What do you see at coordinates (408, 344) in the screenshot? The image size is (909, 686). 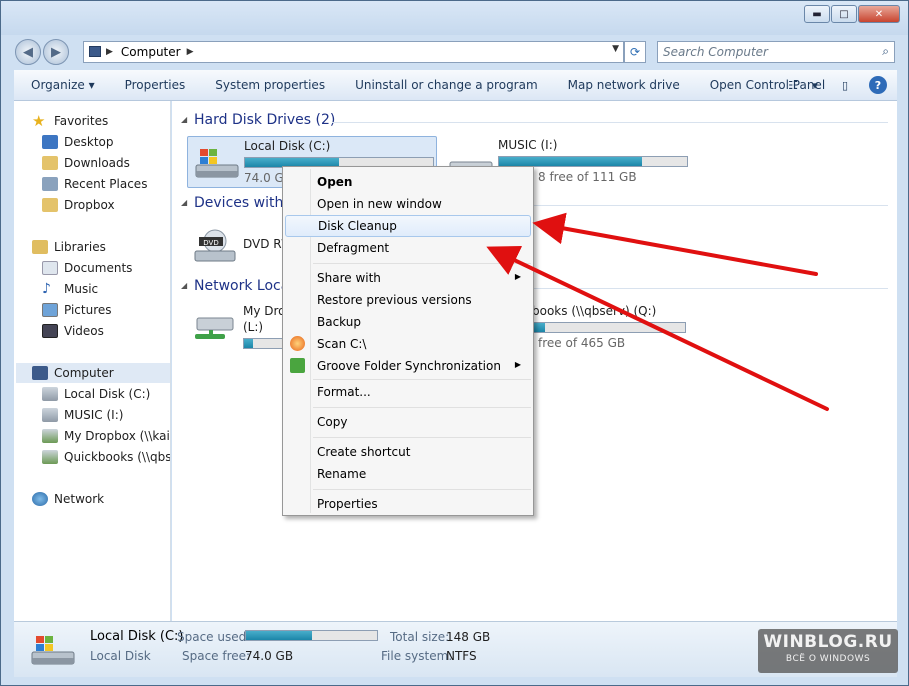 I see `menu-item-scan: Scan C:\` at bounding box center [408, 344].